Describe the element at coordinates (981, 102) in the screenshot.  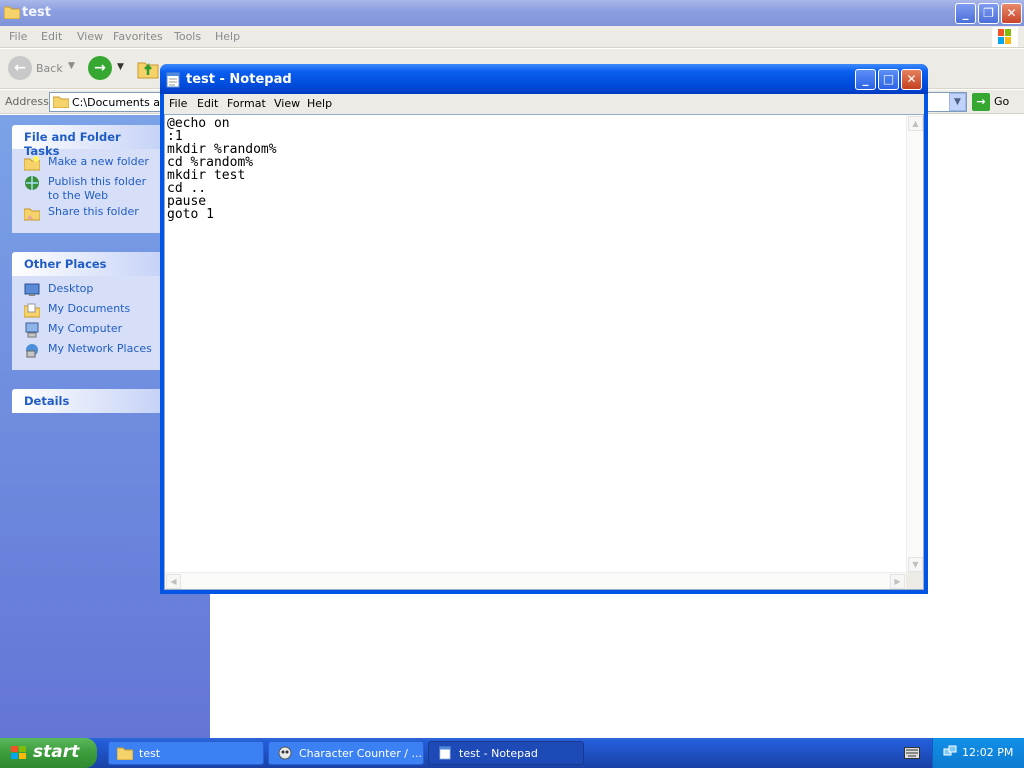
I see `go-arrow-icon: →` at that location.